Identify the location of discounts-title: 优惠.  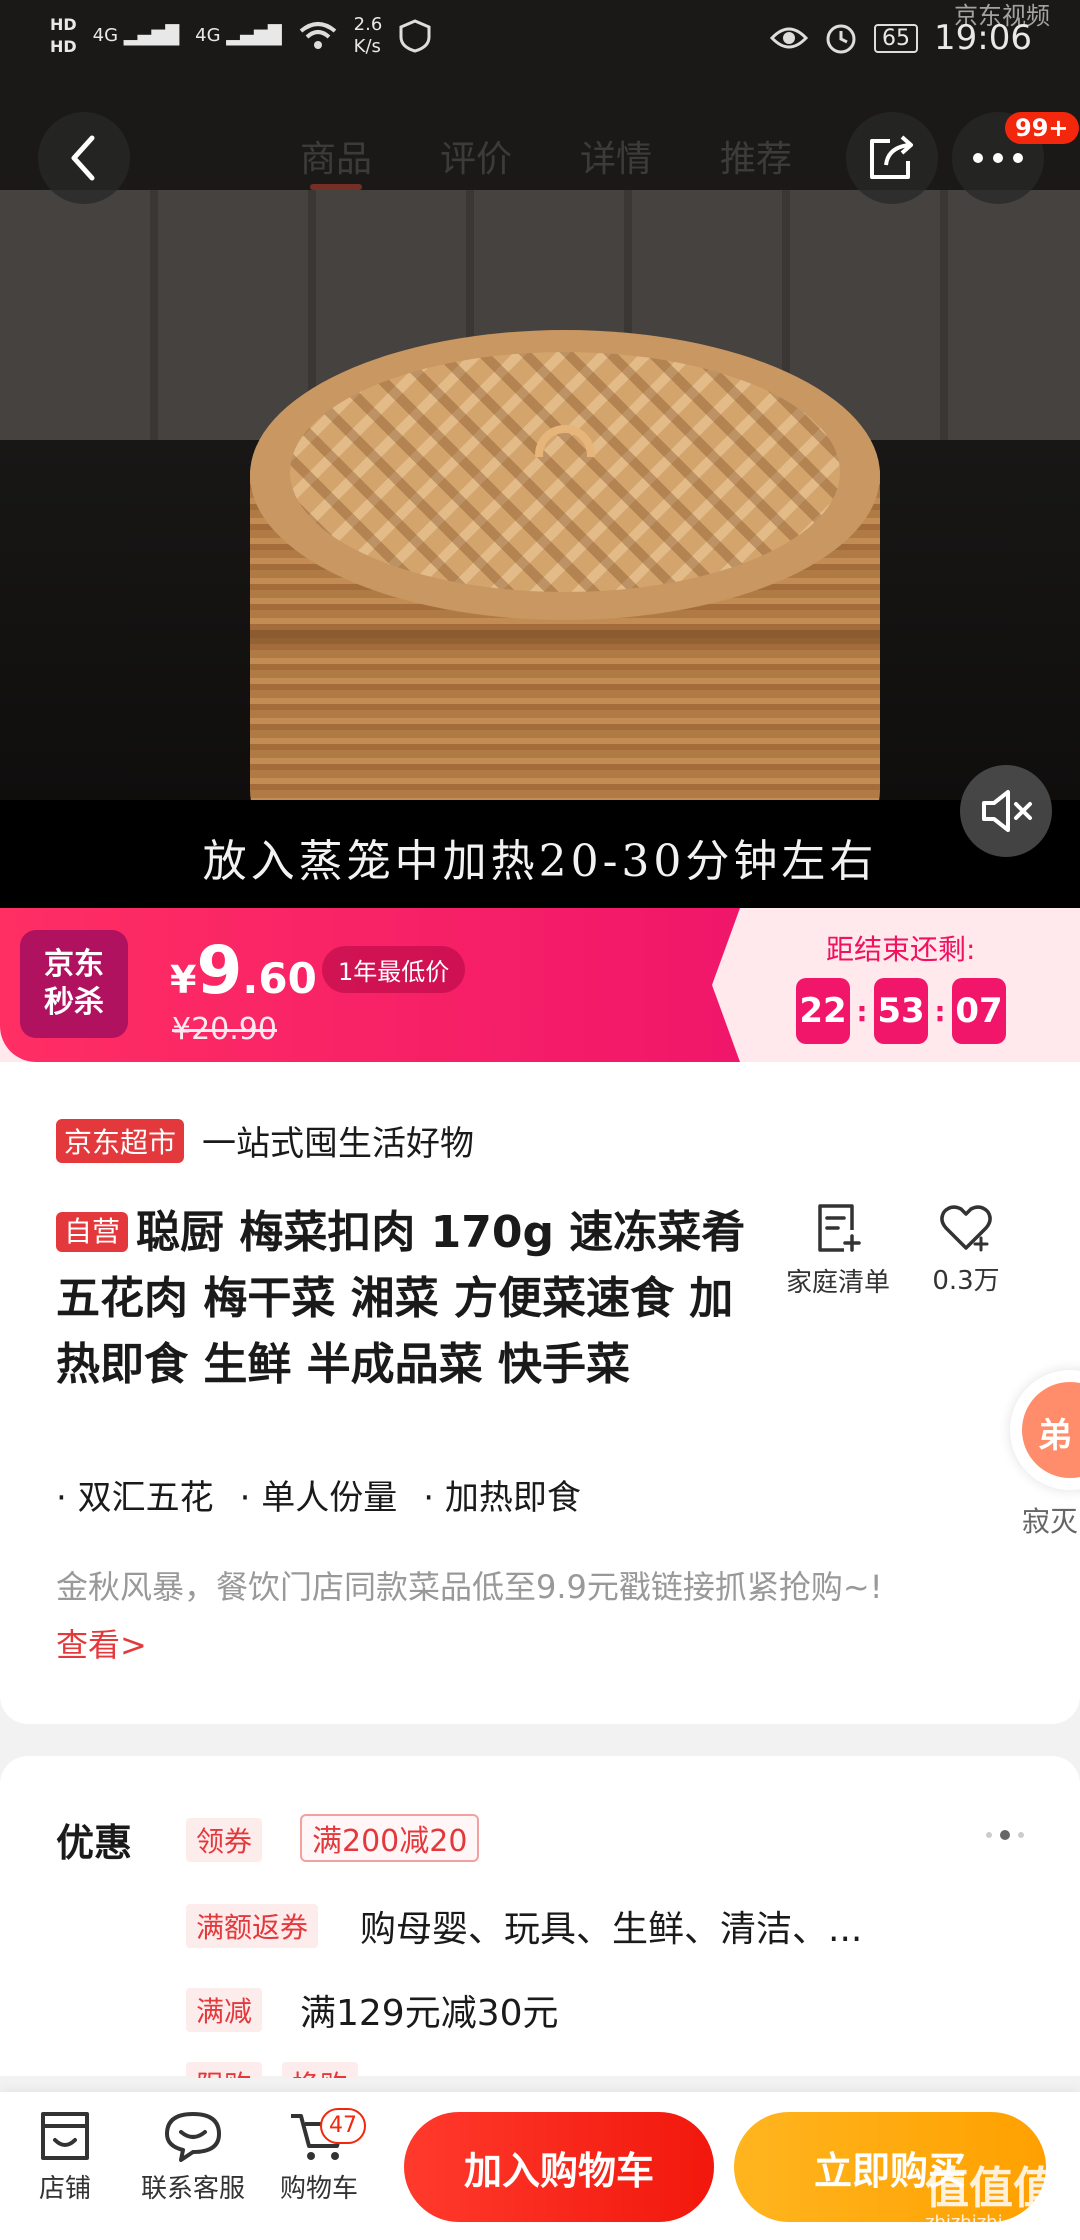
(94, 1843).